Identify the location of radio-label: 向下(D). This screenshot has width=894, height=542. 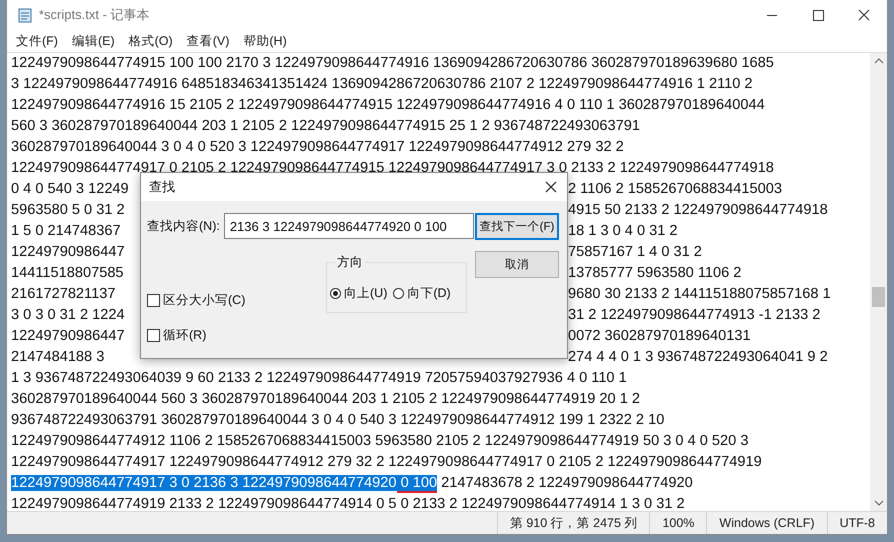
(429, 293).